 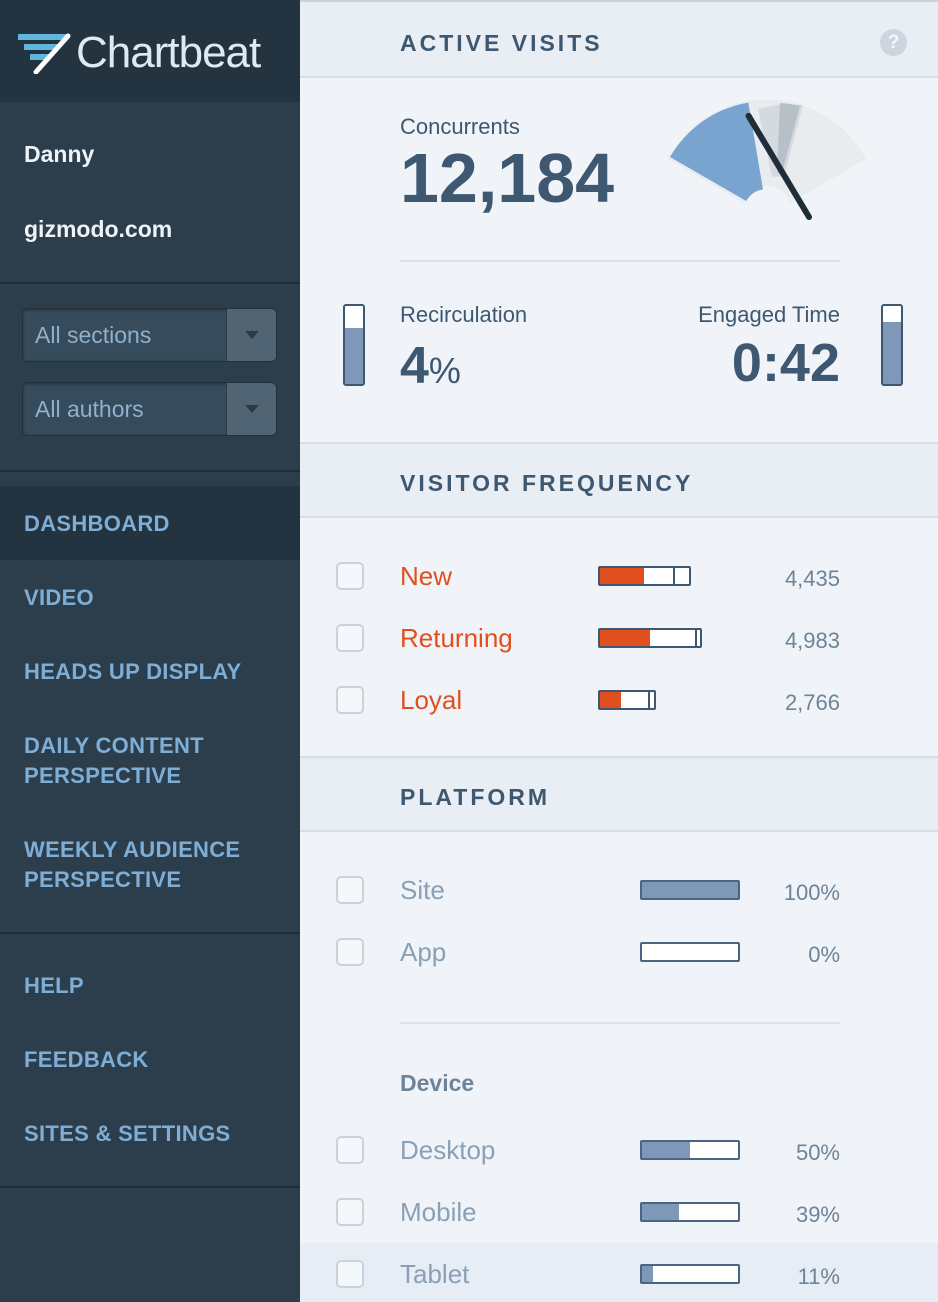 I want to click on section-title: ACTIVE VISITS, so click(x=501, y=43).